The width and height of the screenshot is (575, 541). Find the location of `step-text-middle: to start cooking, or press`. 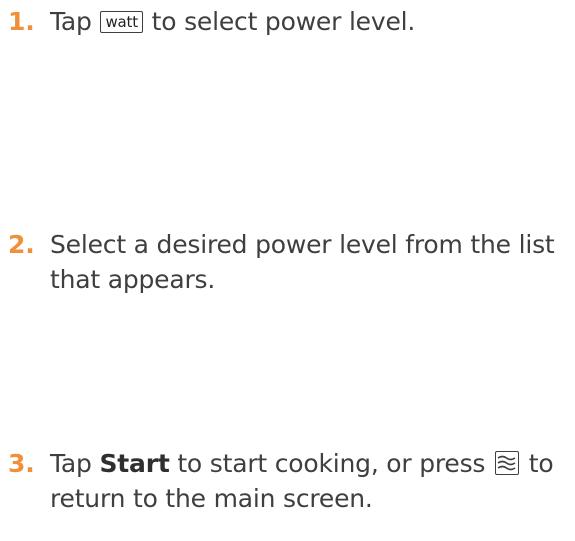

step-text-middle: to start cooking, or press is located at coordinates (331, 463).